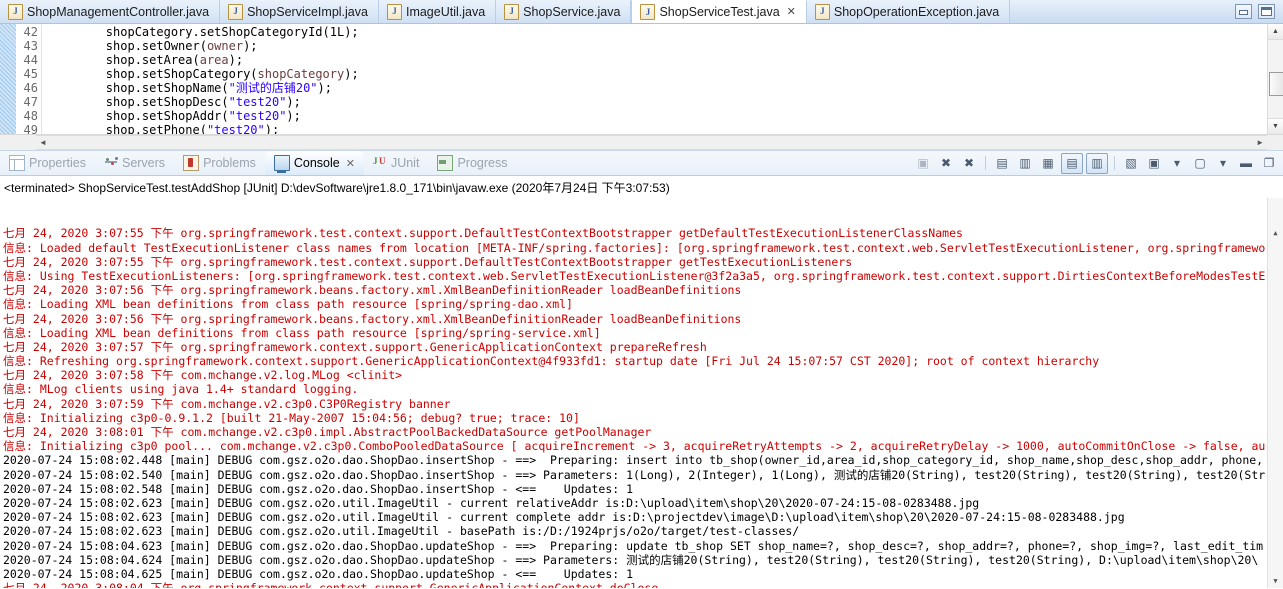  What do you see at coordinates (281, 164) in the screenshot?
I see `console-icon` at bounding box center [281, 164].